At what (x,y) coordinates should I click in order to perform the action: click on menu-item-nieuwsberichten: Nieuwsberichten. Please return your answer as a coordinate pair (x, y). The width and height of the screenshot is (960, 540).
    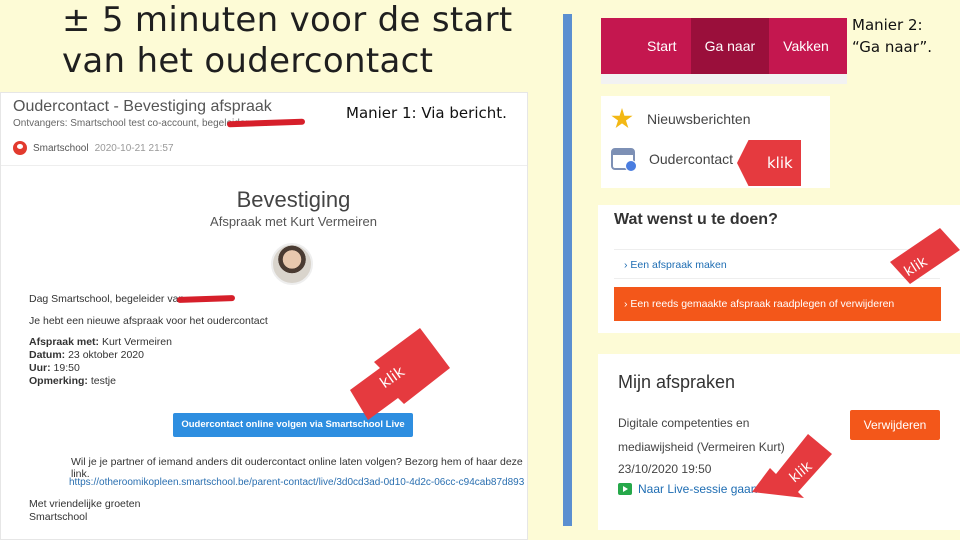
    Looking at the image, I should click on (681, 119).